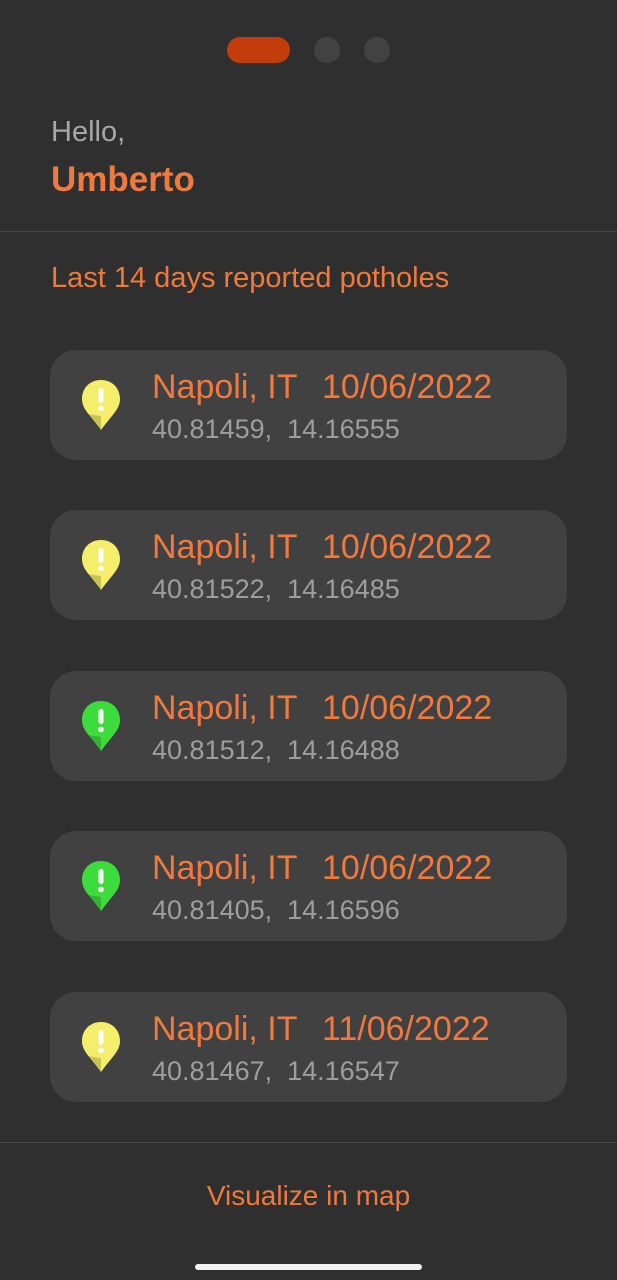 This screenshot has width=617, height=1280. I want to click on report-coordinates: 40.81459, 14.16555, so click(276, 429).